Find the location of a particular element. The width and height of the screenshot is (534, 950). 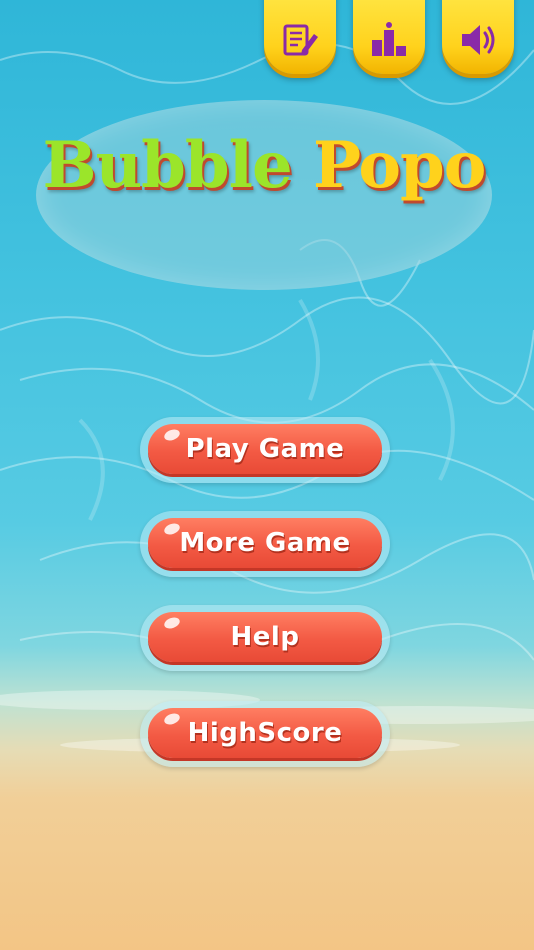

game-title: Bubble Popo is located at coordinates (264, 166).